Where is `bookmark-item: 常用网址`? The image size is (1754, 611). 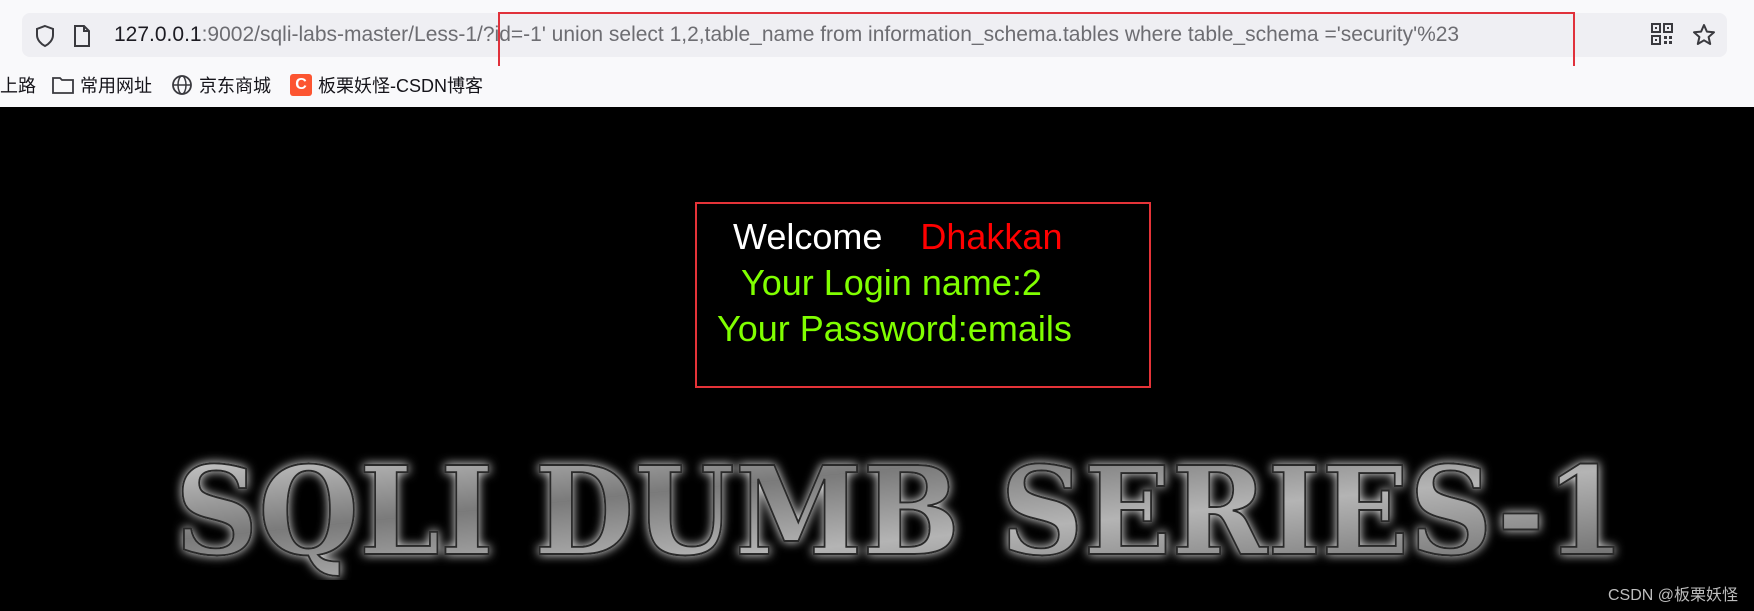 bookmark-item: 常用网址 is located at coordinates (102, 85).